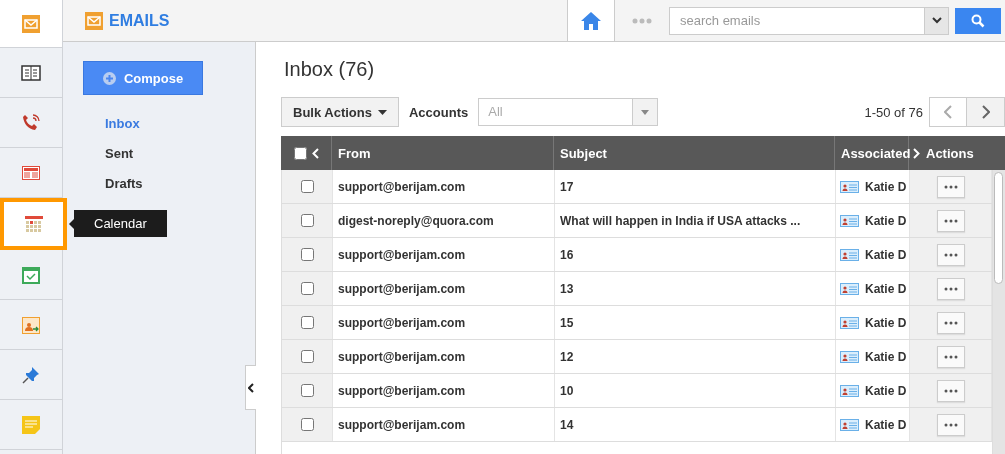 The height and width of the screenshot is (454, 1005). Describe the element at coordinates (950, 153) in the screenshot. I see `column-header: Actions` at that location.